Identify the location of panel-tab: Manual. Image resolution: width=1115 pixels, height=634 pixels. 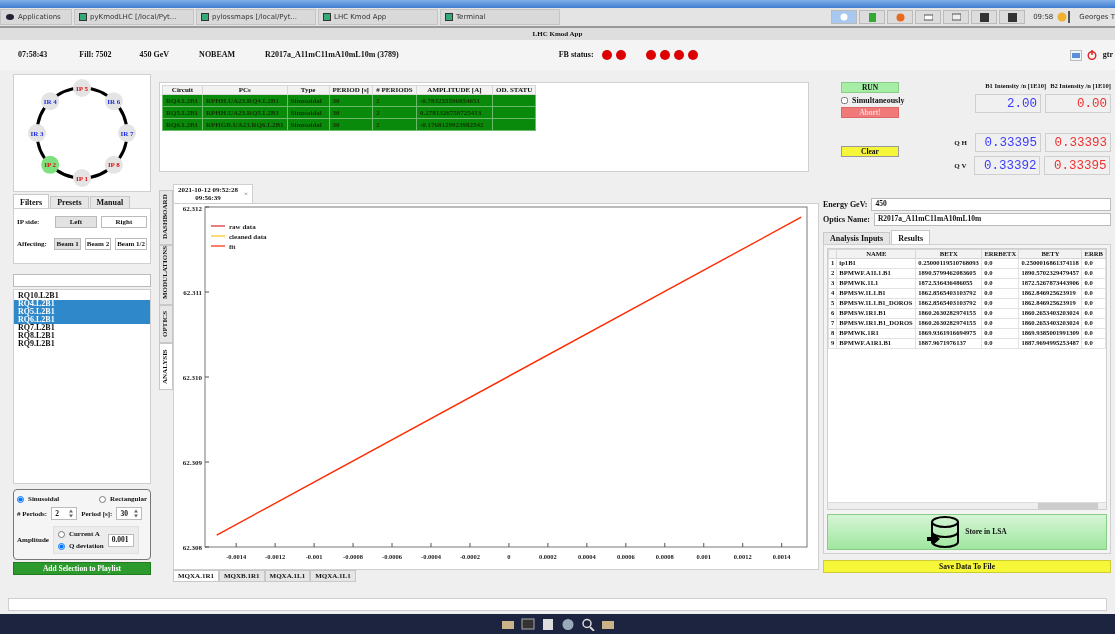
(110, 202).